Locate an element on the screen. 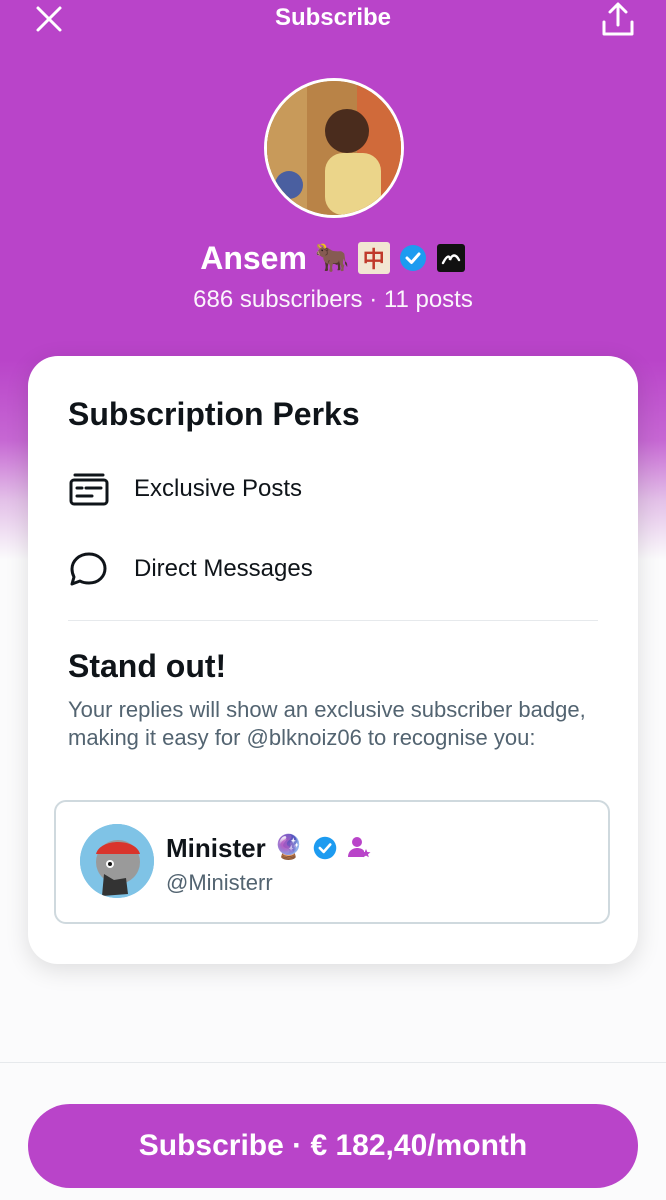  ox-emoji: 🐂 is located at coordinates (332, 257).